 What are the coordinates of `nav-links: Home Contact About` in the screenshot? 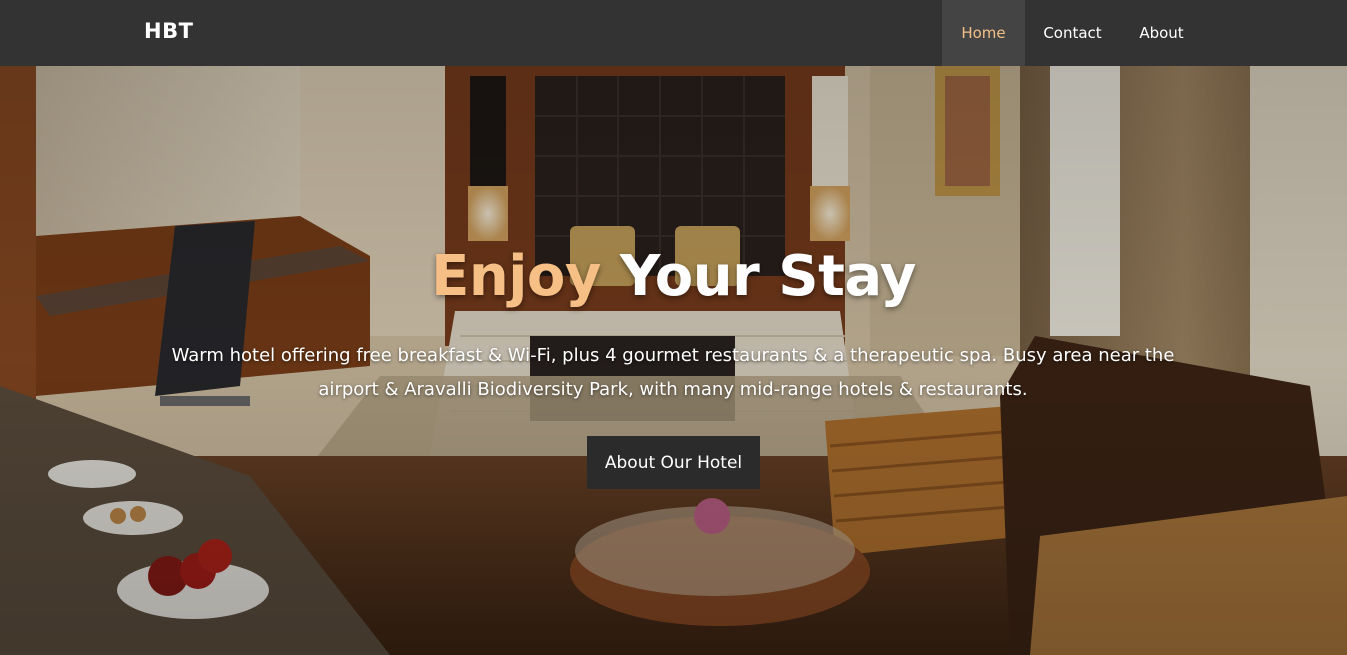 It's located at (1072, 33).